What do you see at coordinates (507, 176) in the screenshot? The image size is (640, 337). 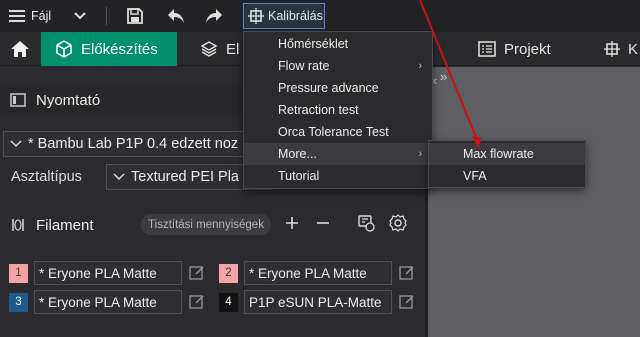 I see `menu-item-vfa: VFA` at bounding box center [507, 176].